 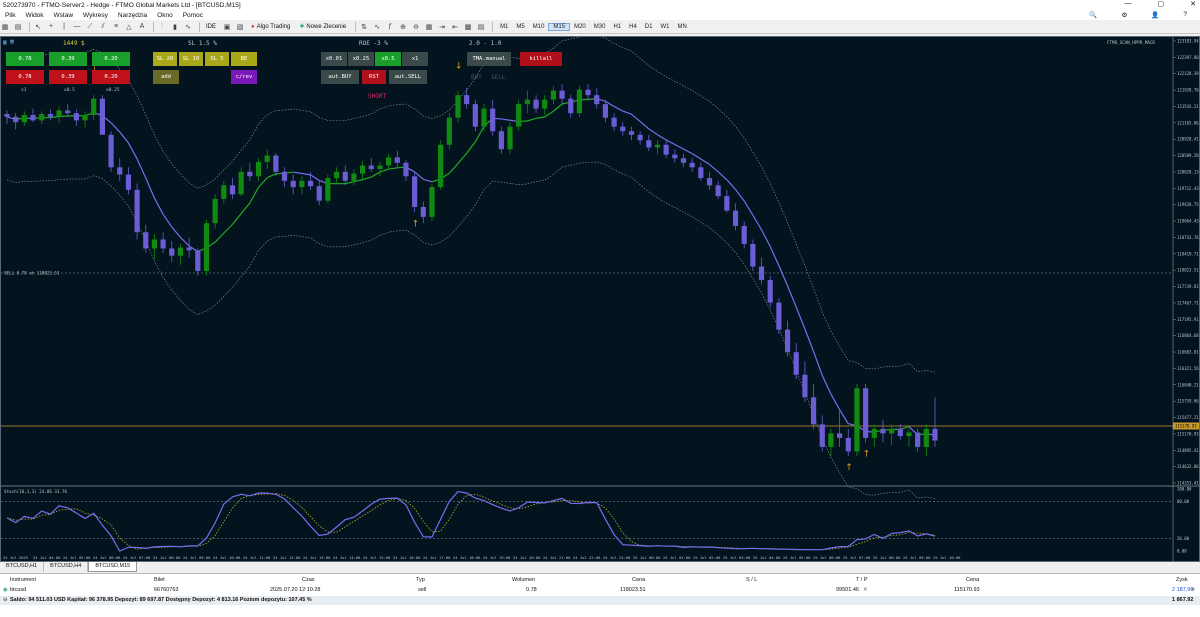 What do you see at coordinates (10, 15) in the screenshot?
I see `menu-file: Plik` at bounding box center [10, 15].